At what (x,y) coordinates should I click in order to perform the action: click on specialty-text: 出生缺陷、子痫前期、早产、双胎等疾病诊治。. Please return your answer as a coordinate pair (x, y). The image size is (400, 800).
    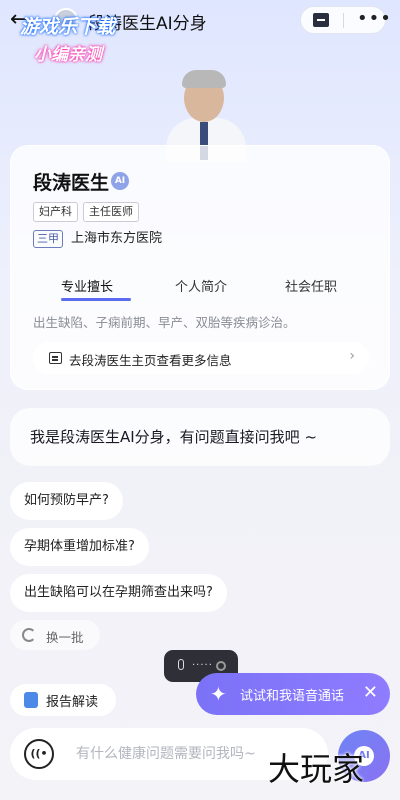
    Looking at the image, I should click on (164, 322).